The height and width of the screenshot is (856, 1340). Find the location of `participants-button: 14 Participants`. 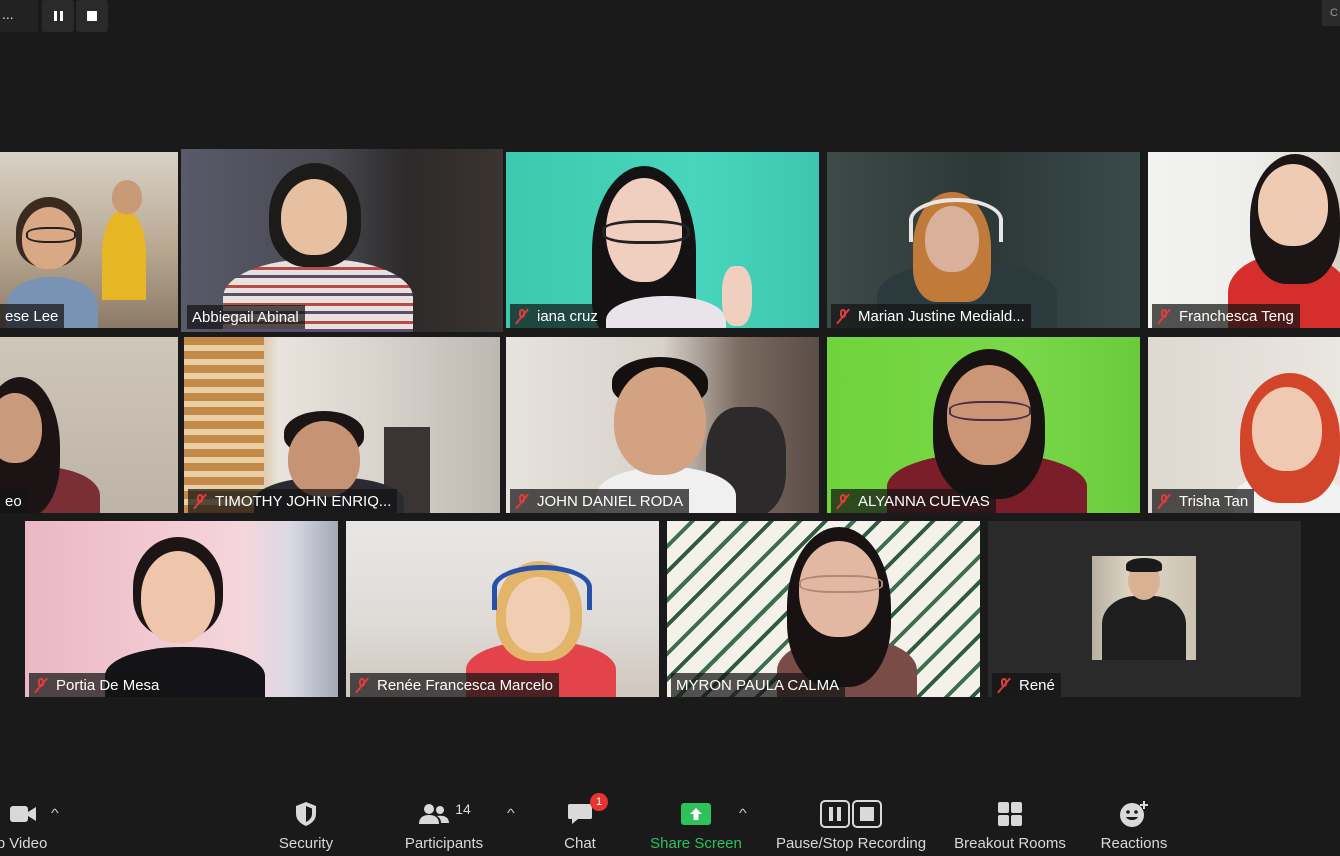

participants-button: 14 Participants is located at coordinates (444, 824).